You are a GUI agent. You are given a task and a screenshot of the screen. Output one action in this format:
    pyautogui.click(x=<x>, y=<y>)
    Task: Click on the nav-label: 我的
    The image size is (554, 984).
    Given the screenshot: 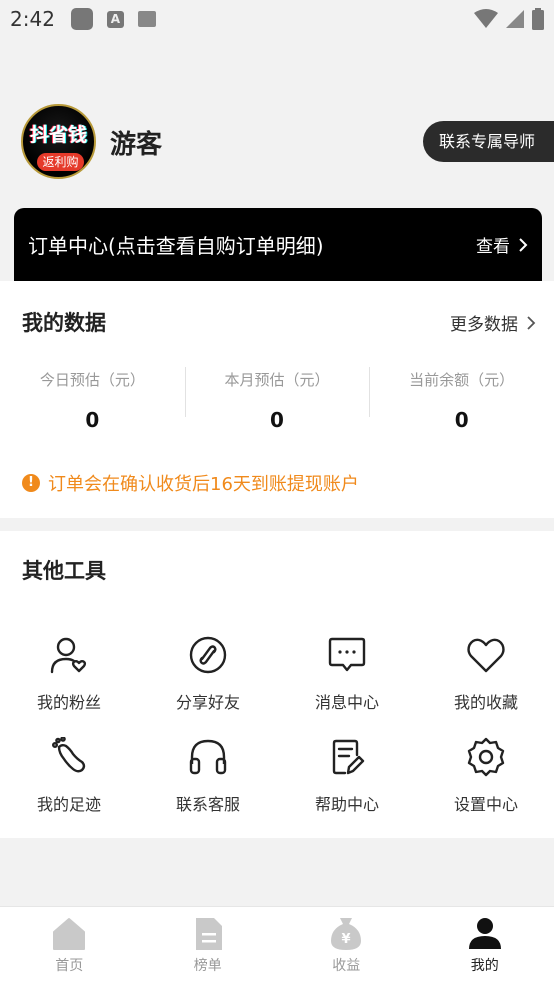 What is the action you would take?
    pyautogui.click(x=484, y=966)
    